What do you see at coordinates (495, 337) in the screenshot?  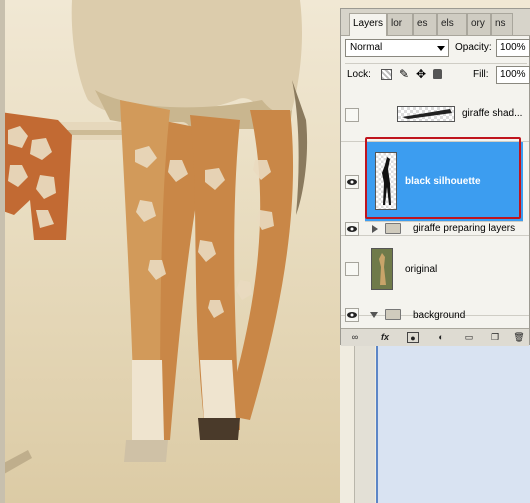 I see `new-layer-icon: ❐` at bounding box center [495, 337].